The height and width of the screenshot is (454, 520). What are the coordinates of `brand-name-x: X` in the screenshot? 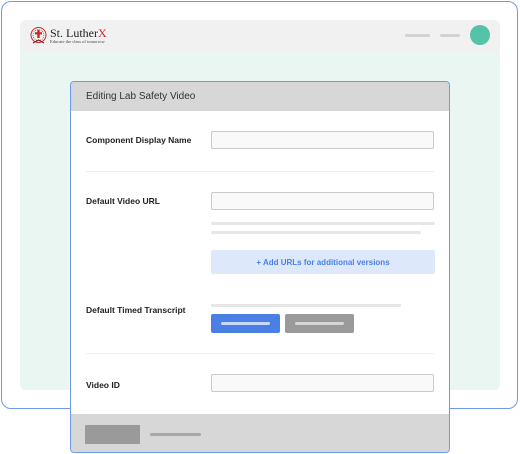 It's located at (102, 33).